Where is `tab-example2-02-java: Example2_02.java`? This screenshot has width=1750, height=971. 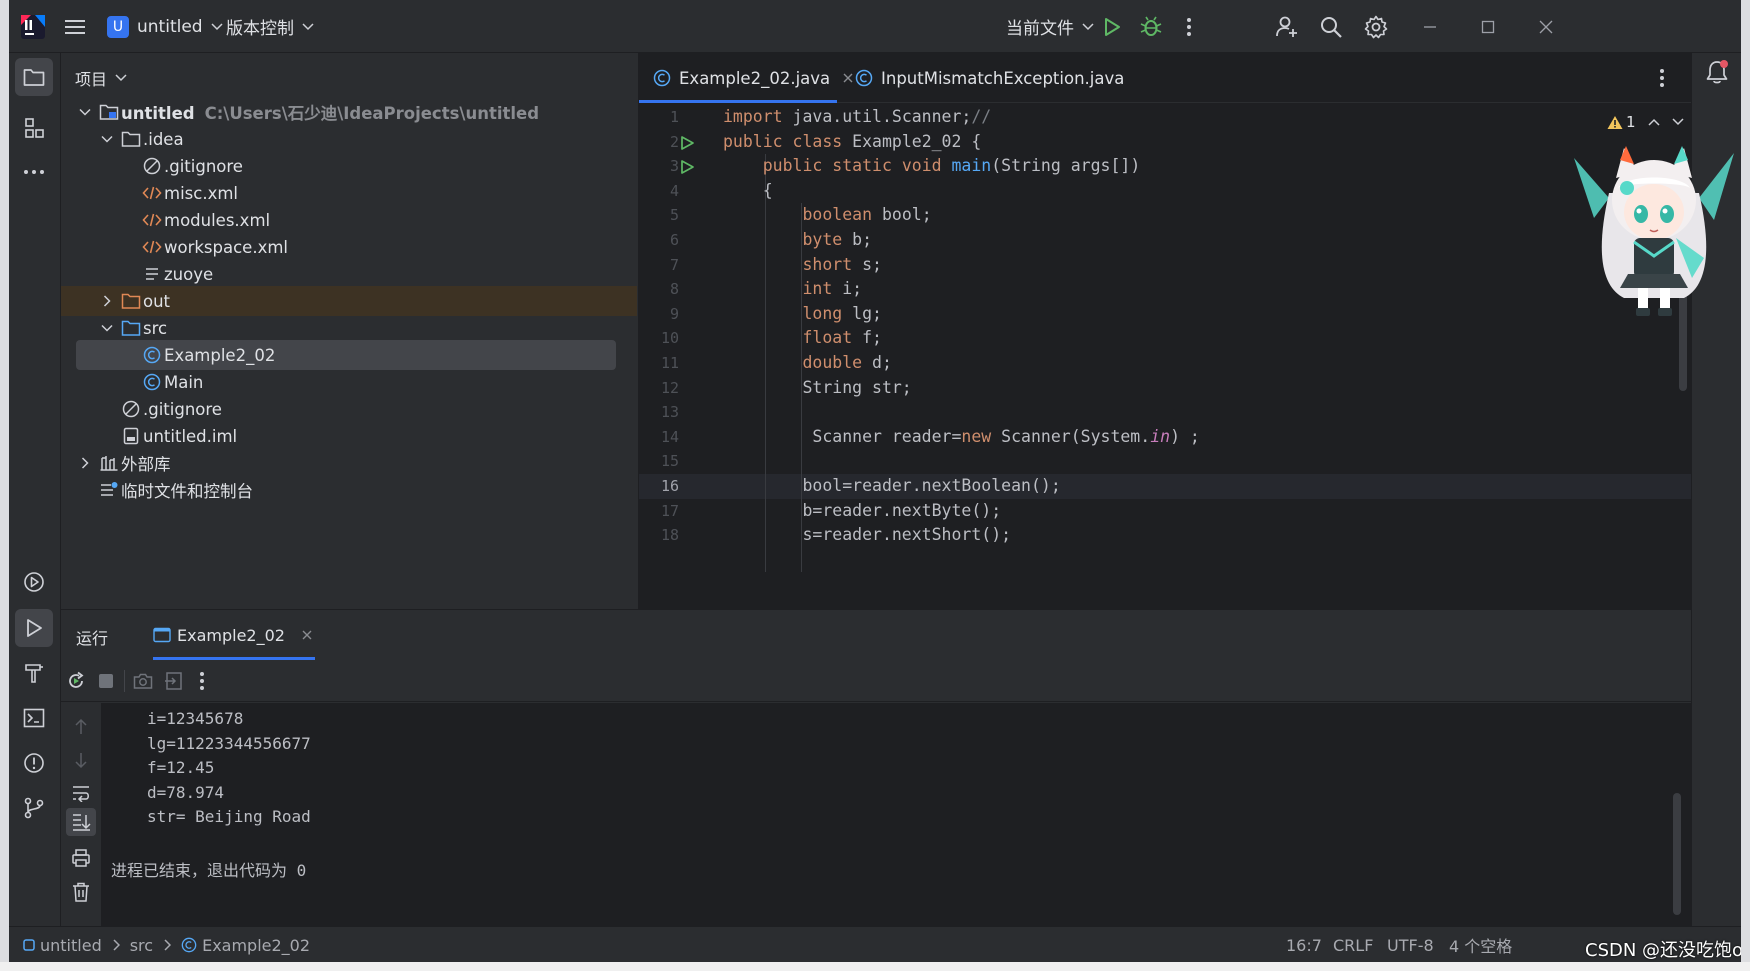 tab-example2-02-java: Example2_02.java is located at coordinates (746, 78).